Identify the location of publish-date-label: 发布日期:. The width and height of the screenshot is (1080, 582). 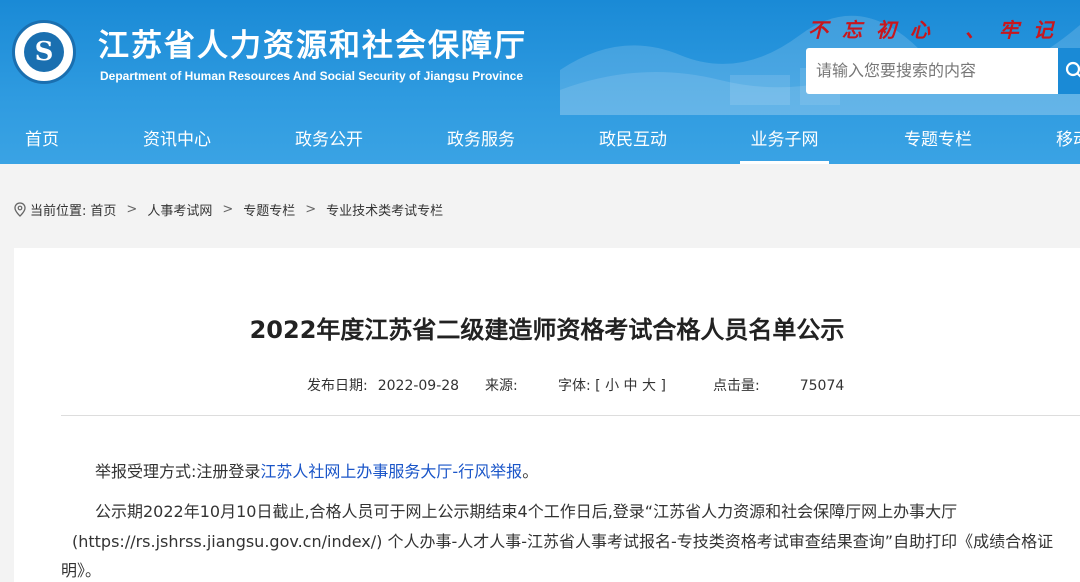
(337, 386).